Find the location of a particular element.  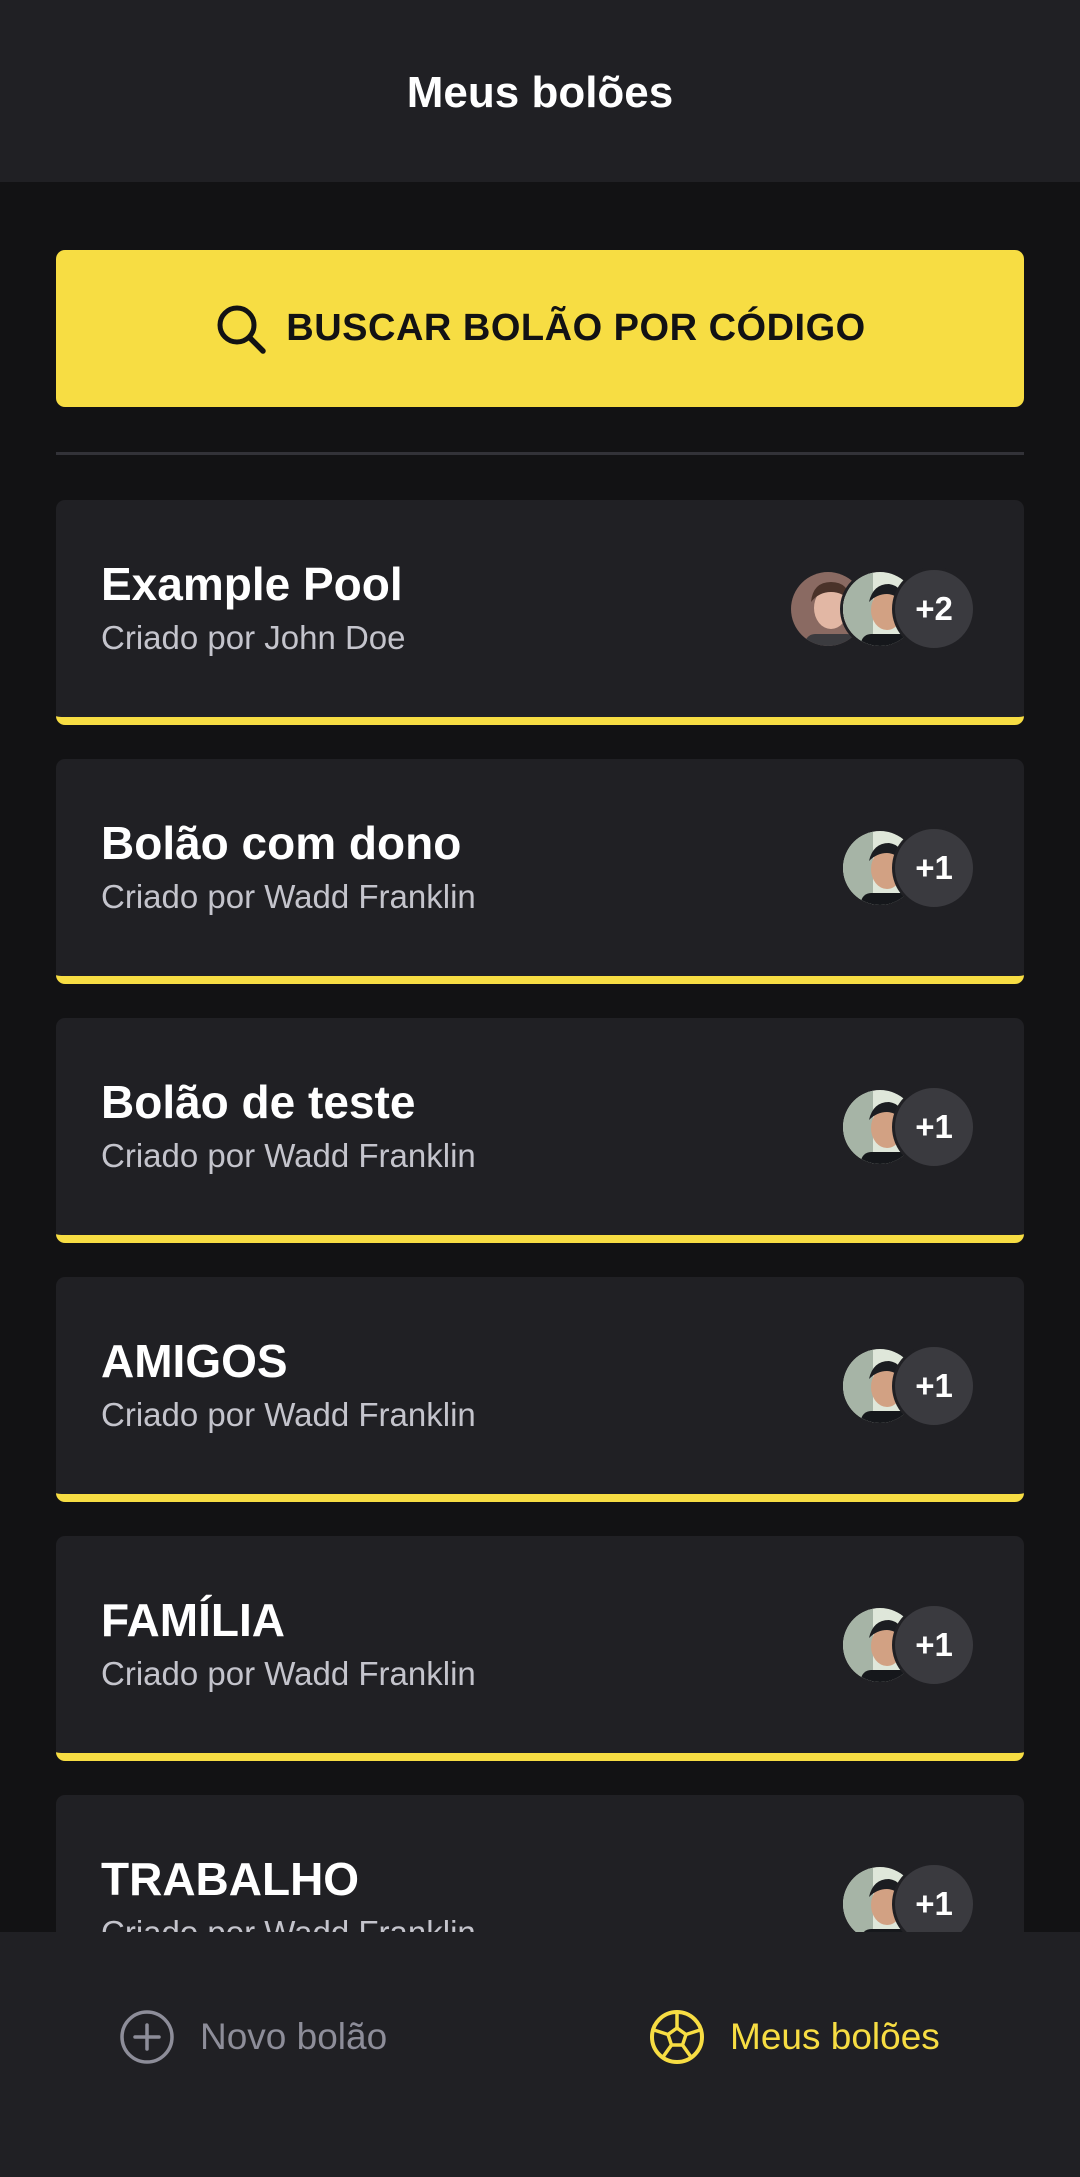

plus-circle-icon is located at coordinates (147, 2037).